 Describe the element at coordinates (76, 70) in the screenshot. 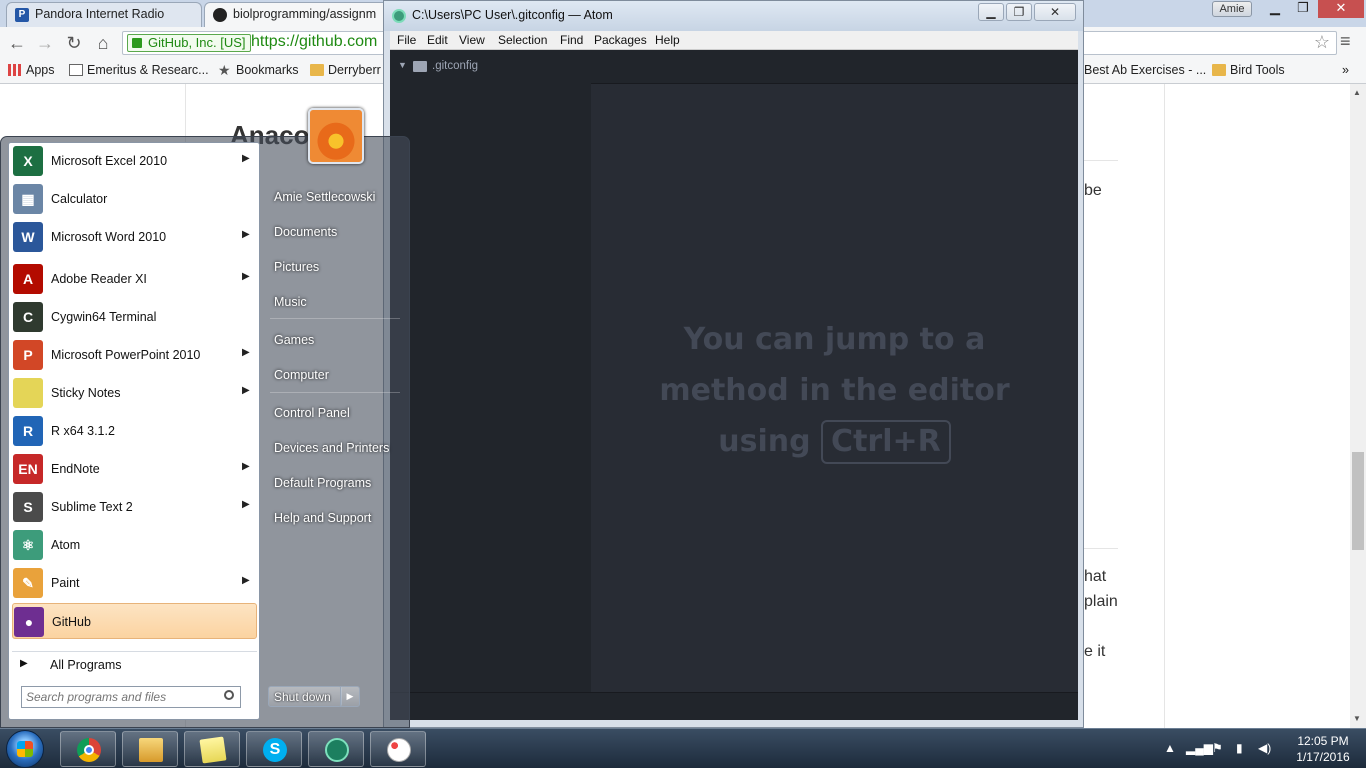

I see `page-icon` at that location.